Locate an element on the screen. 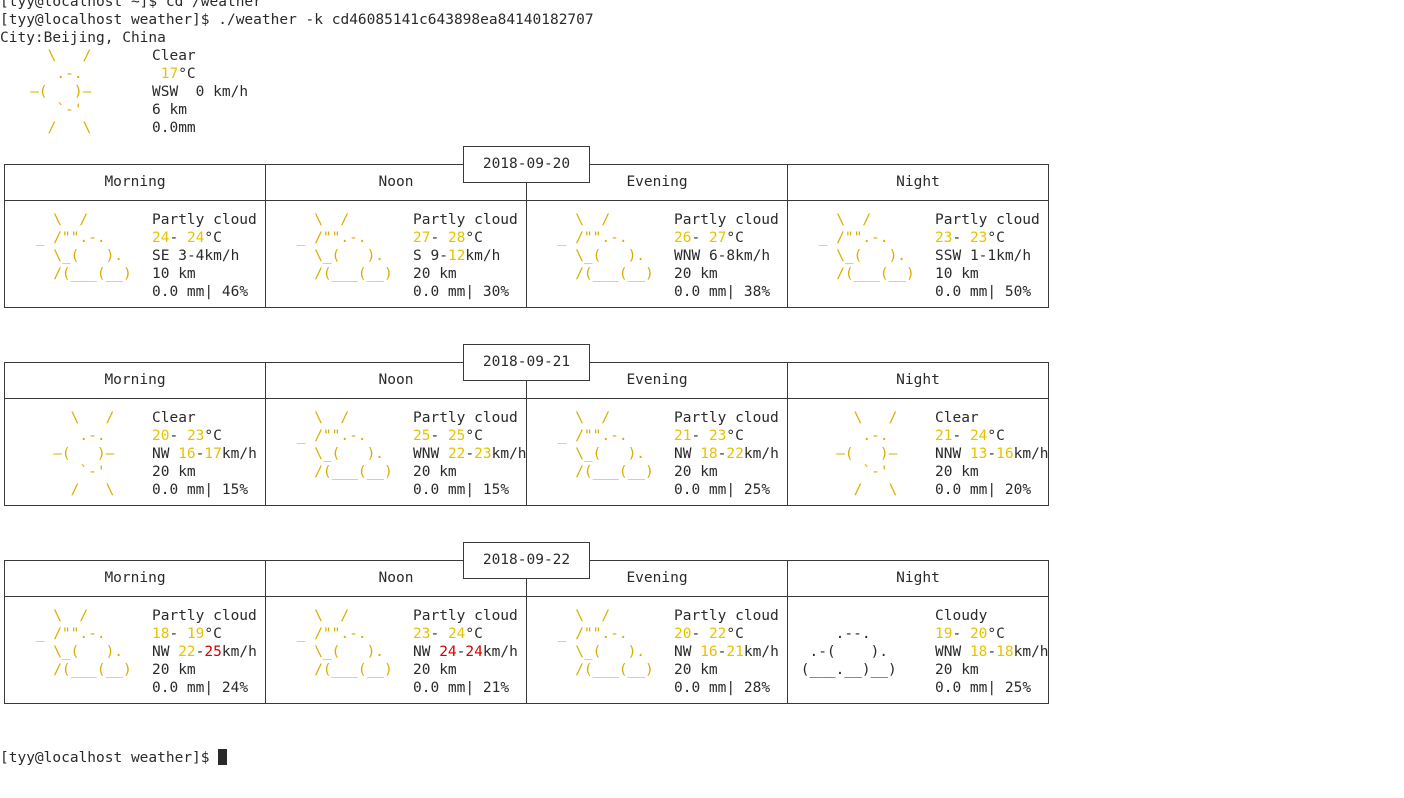 This screenshot has width=1404, height=798. wind-low: 16 is located at coordinates (709, 652).